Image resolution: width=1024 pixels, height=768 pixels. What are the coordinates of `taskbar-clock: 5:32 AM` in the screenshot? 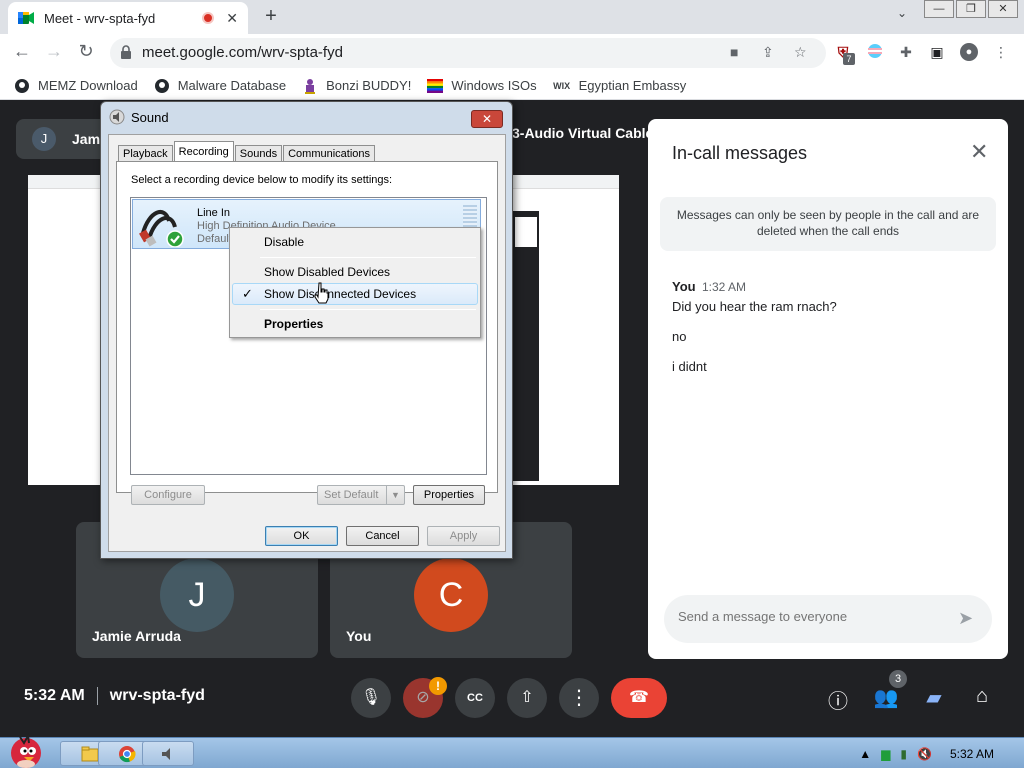 It's located at (972, 754).